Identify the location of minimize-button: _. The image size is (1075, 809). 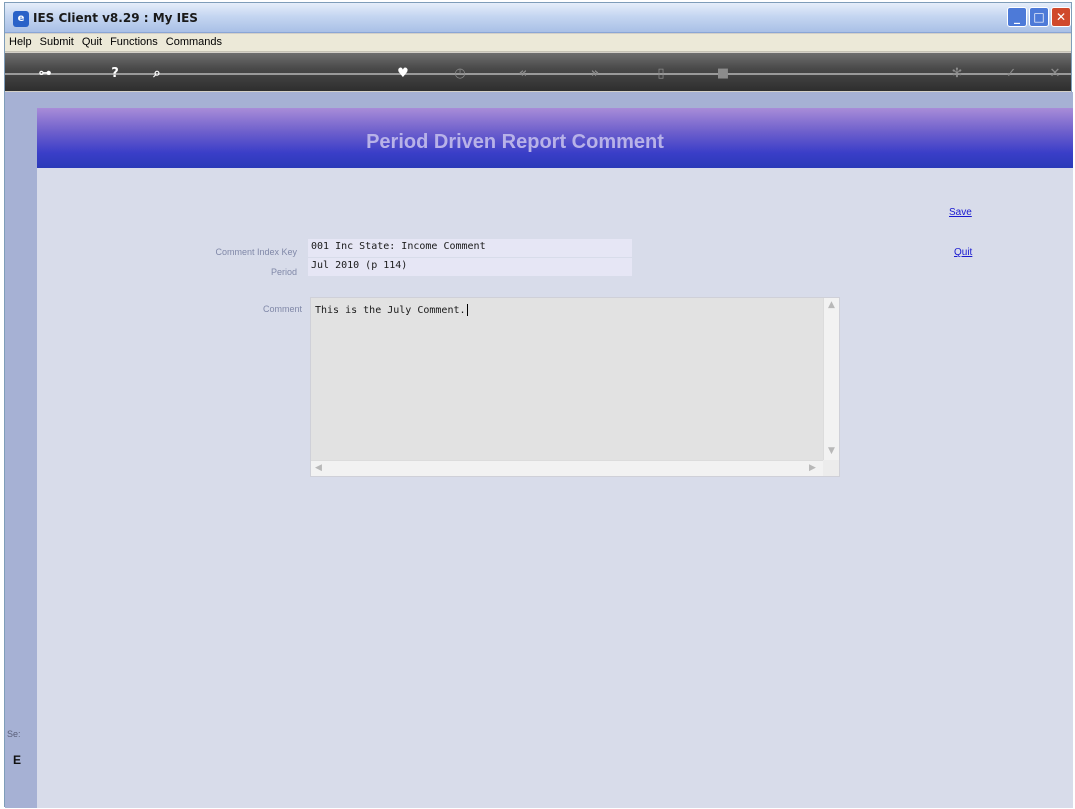
(1017, 17).